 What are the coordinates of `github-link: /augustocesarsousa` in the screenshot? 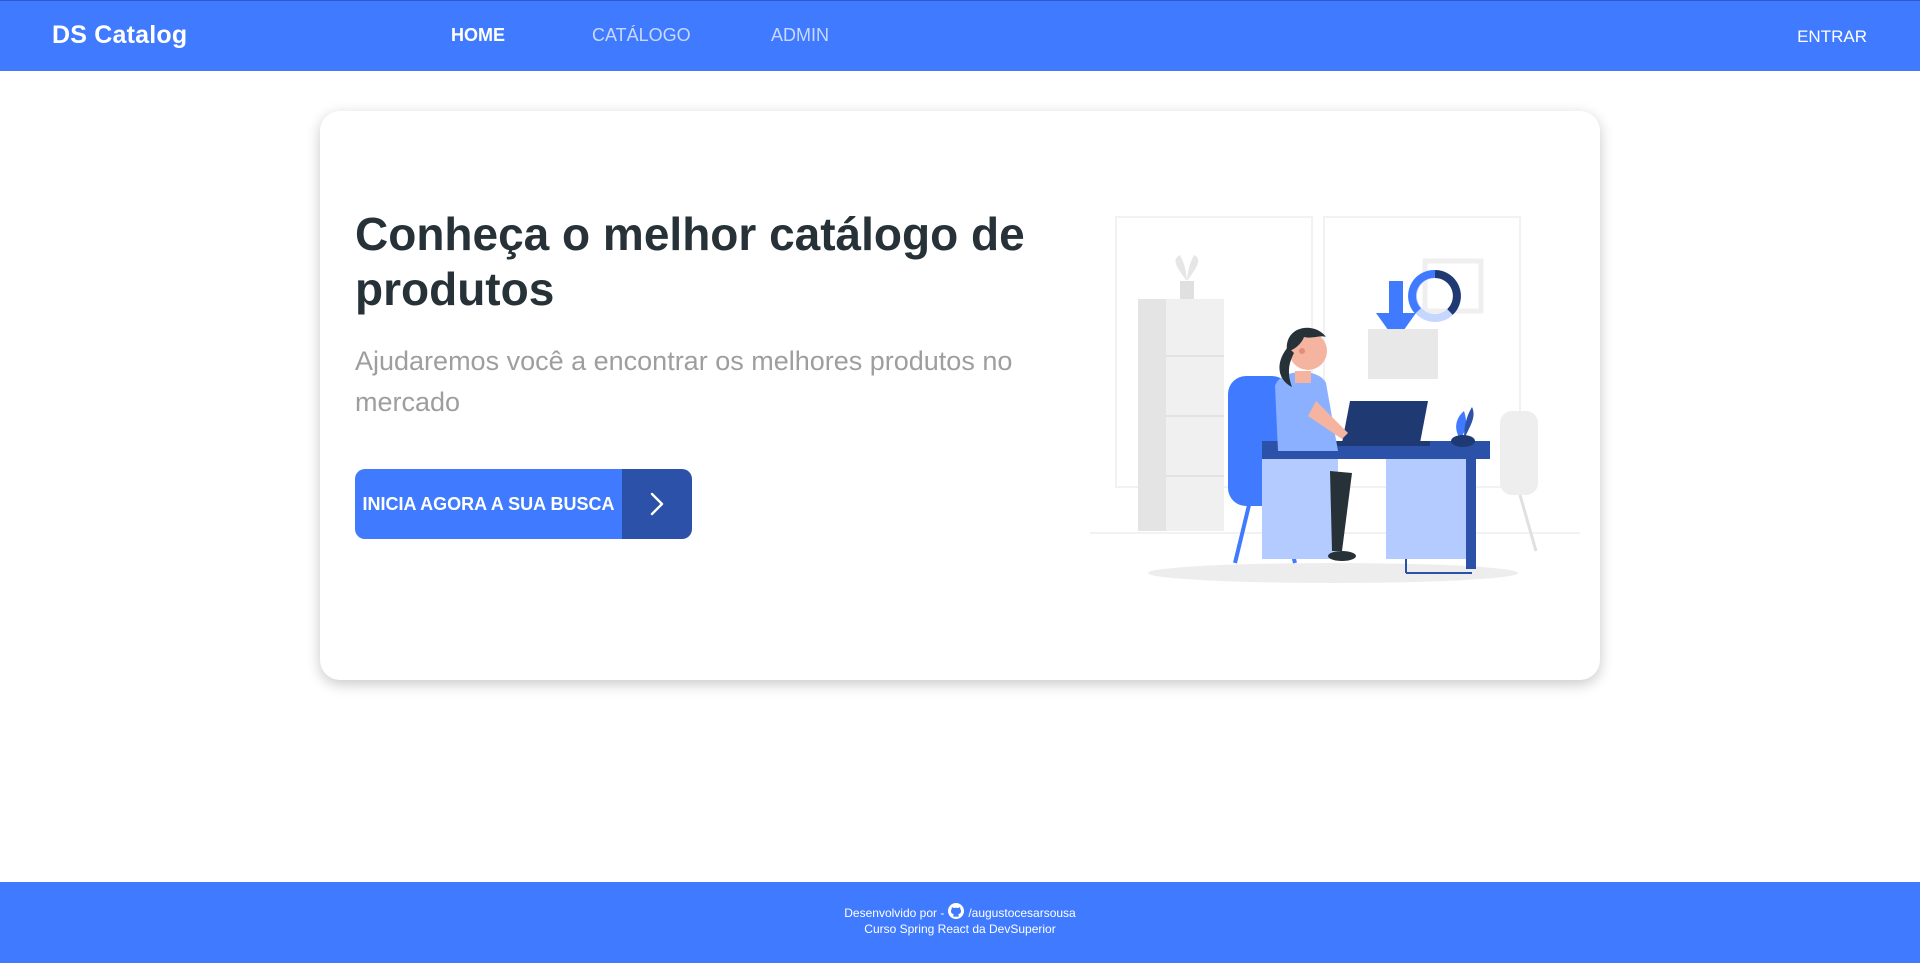 It's located at (1021, 913).